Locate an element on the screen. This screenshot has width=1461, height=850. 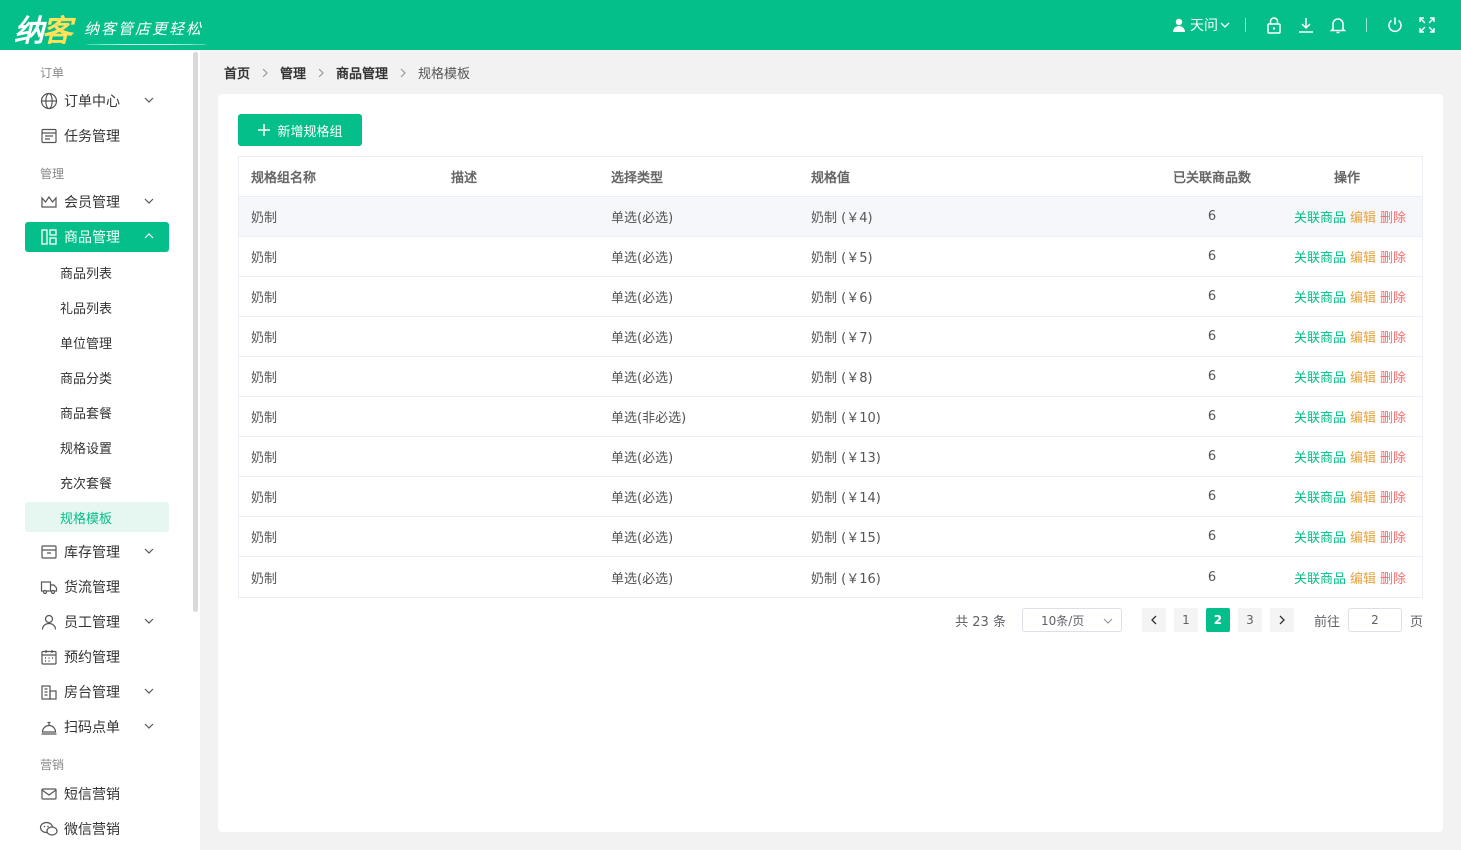
brand-logo: 纳客 纳客管店更轻松 is located at coordinates (111, 28).